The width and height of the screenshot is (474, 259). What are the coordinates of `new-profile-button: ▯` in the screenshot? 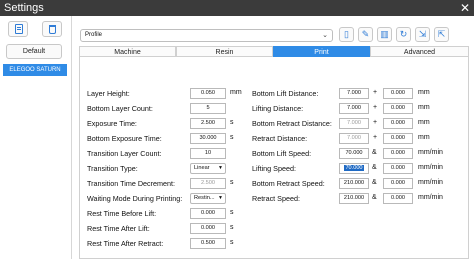 It's located at (346, 34).